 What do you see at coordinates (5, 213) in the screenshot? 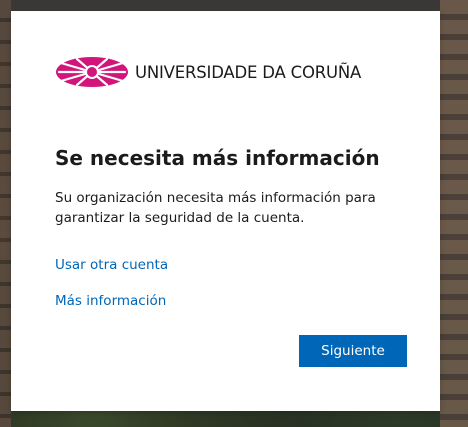
I see `background-left-edge` at bounding box center [5, 213].